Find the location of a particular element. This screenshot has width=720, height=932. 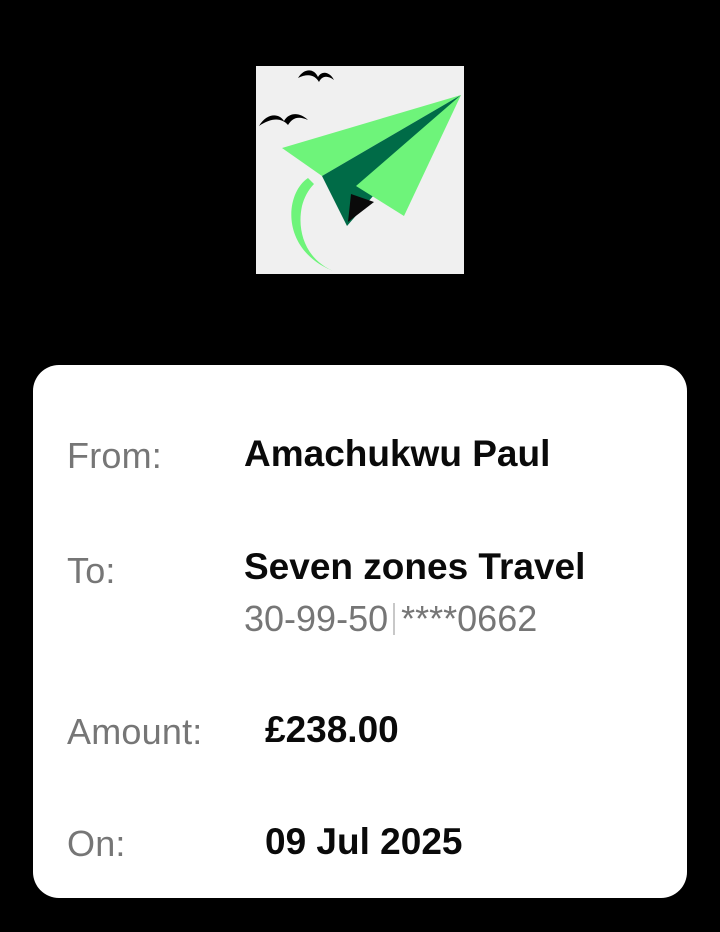

to-label: To: is located at coordinates (91, 570).